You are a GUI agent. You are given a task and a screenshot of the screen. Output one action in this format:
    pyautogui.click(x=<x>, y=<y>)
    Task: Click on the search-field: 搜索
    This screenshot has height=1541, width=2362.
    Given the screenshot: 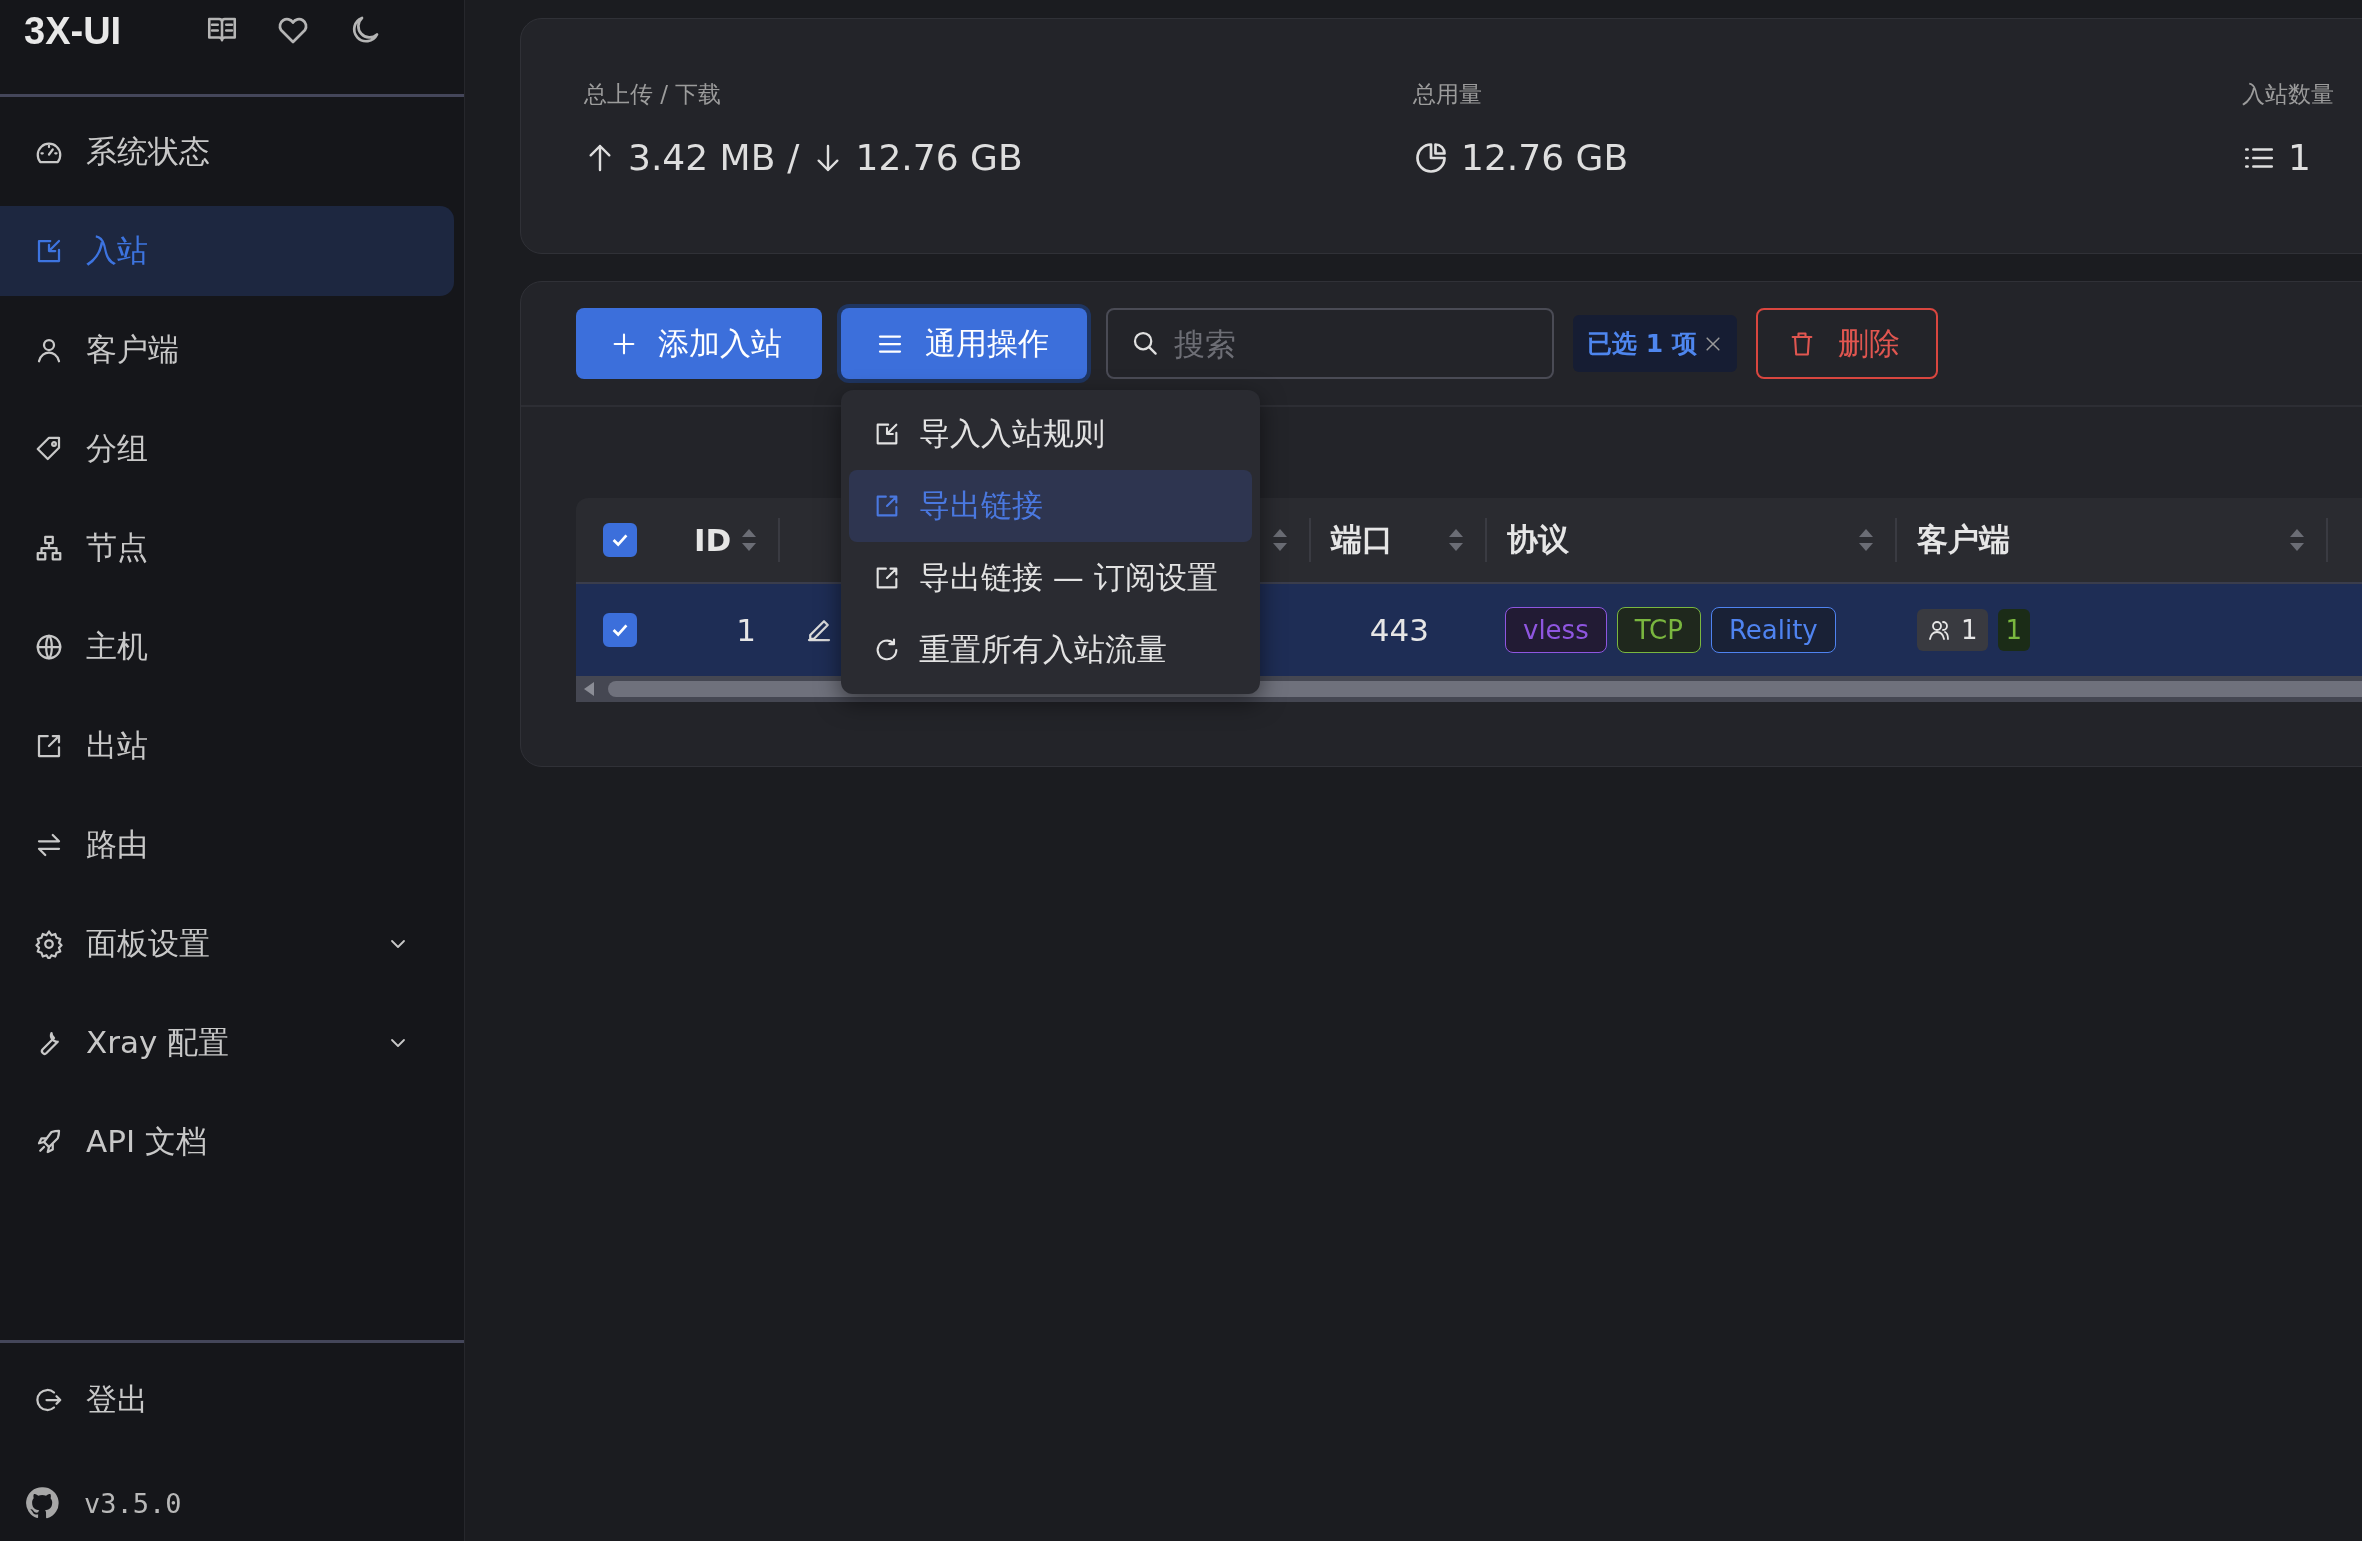 What is the action you would take?
    pyautogui.click(x=1330, y=343)
    